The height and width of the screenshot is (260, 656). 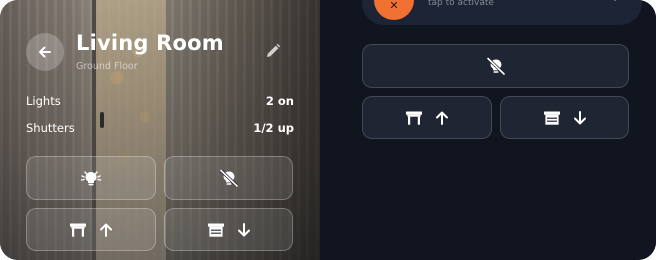 I want to click on close-icon: ✕, so click(x=394, y=6).